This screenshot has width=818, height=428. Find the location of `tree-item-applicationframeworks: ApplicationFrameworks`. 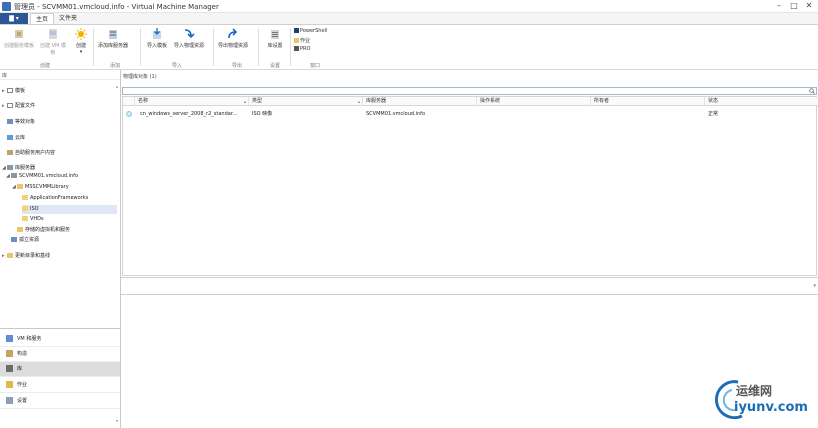

tree-item-applicationframeworks: ApplicationFrameworks is located at coordinates (55, 198).